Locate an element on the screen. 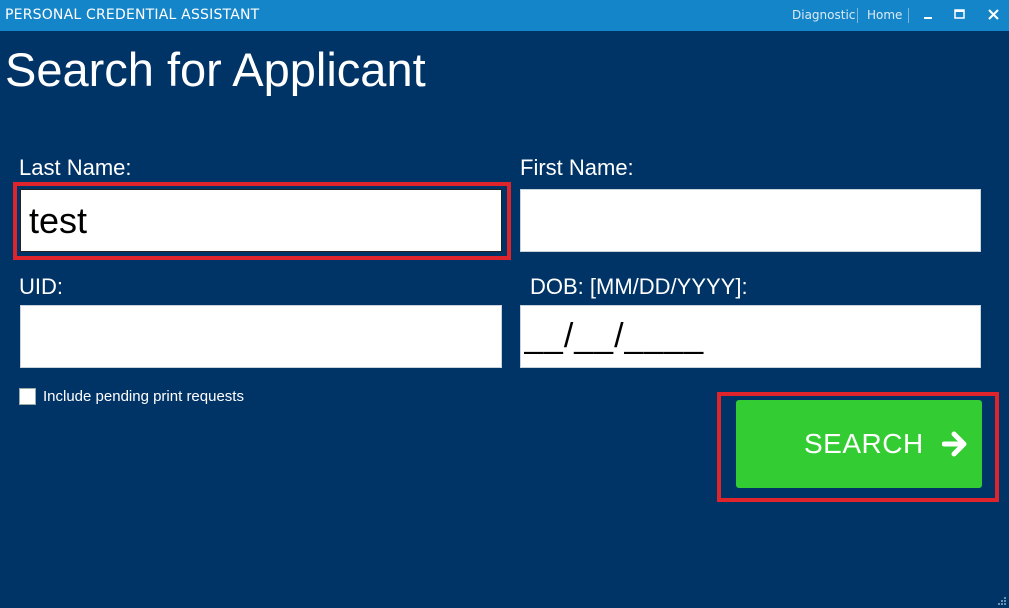 The image size is (1009, 608). resize-grip-icon is located at coordinates (1002, 601).